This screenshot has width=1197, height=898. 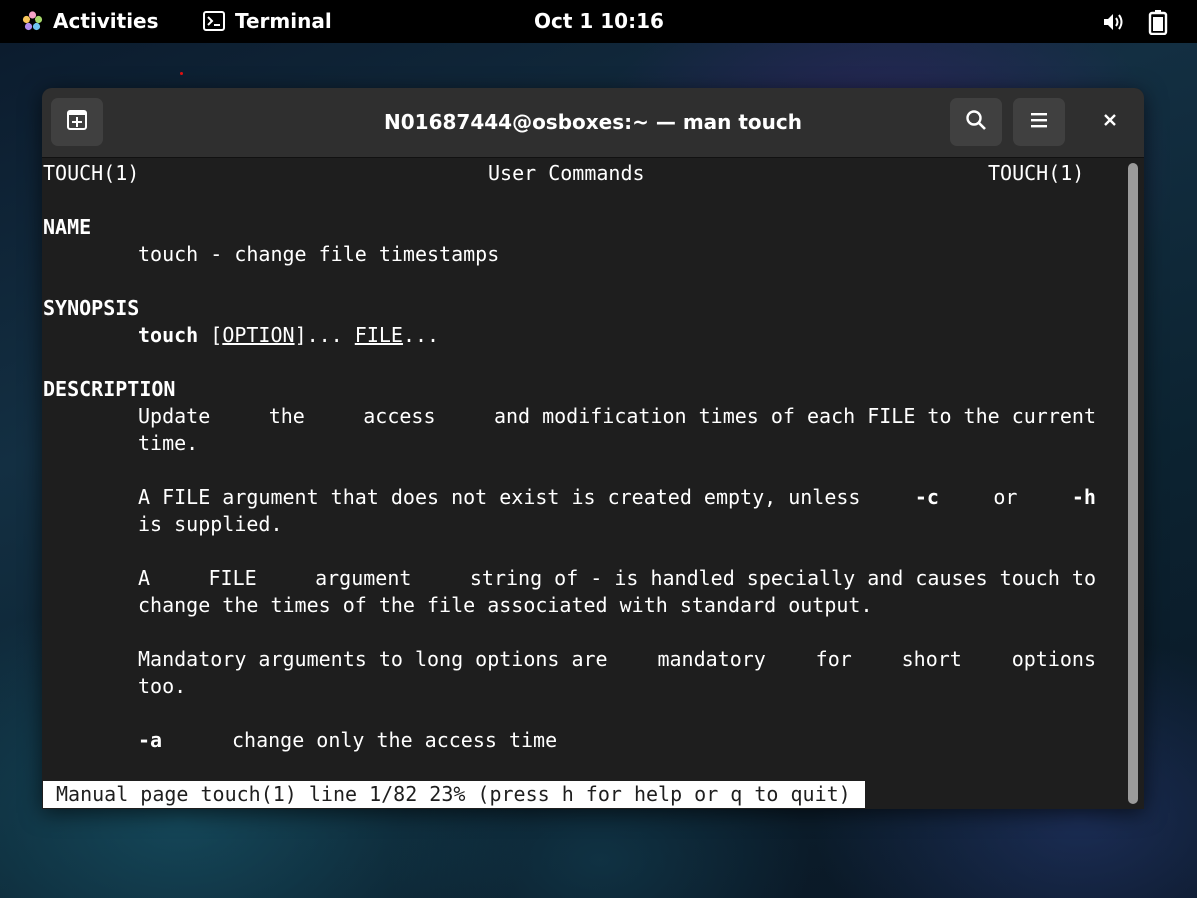 What do you see at coordinates (174, 416) in the screenshot?
I see `word: Update` at bounding box center [174, 416].